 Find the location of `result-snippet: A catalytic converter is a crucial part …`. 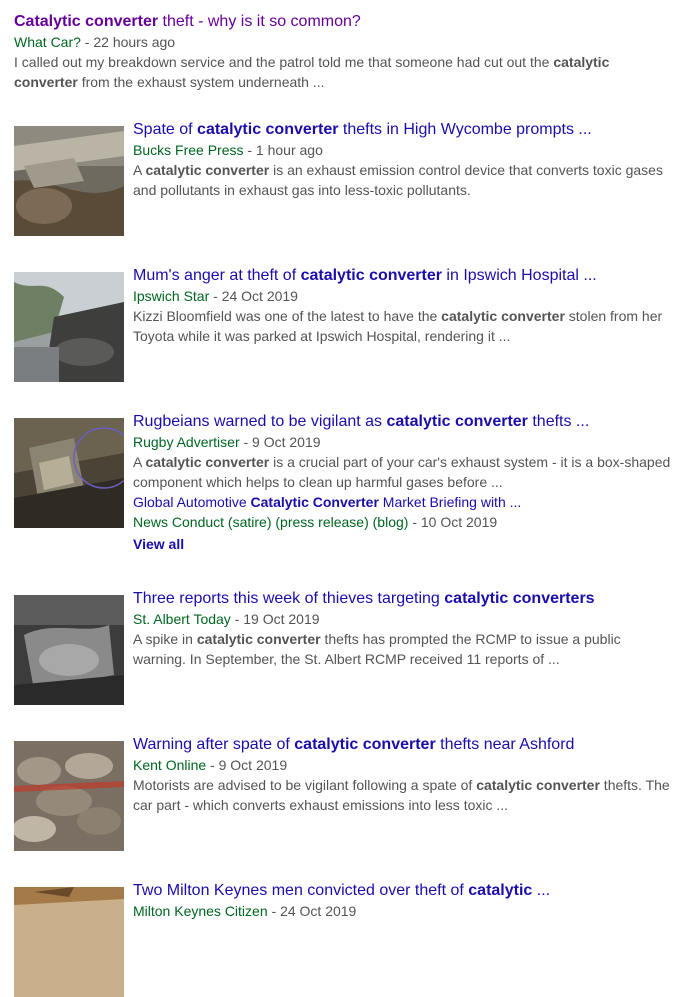

result-snippet: A catalytic converter is a crucial part … is located at coordinates (405, 472).